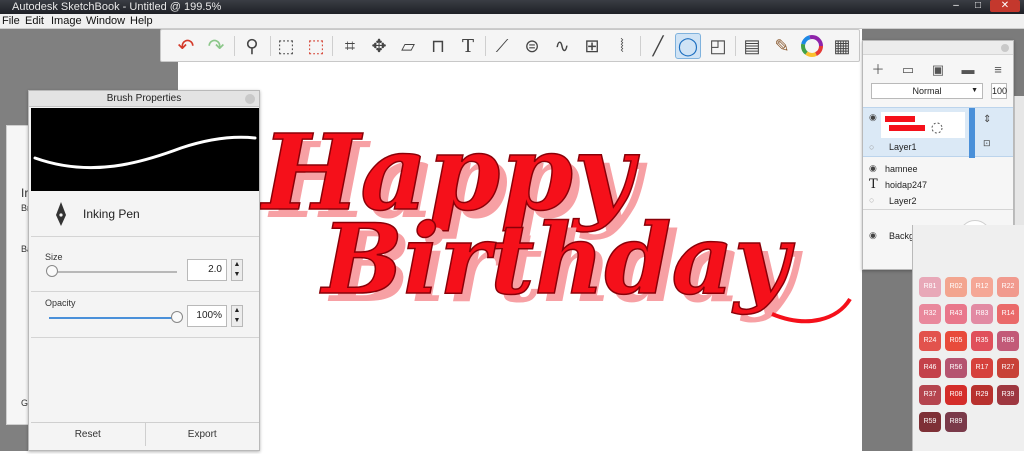 This screenshot has width=1024, height=454. Describe the element at coordinates (938, 201) in the screenshot. I see `layer-row-layer2: ○ Layer2` at that location.